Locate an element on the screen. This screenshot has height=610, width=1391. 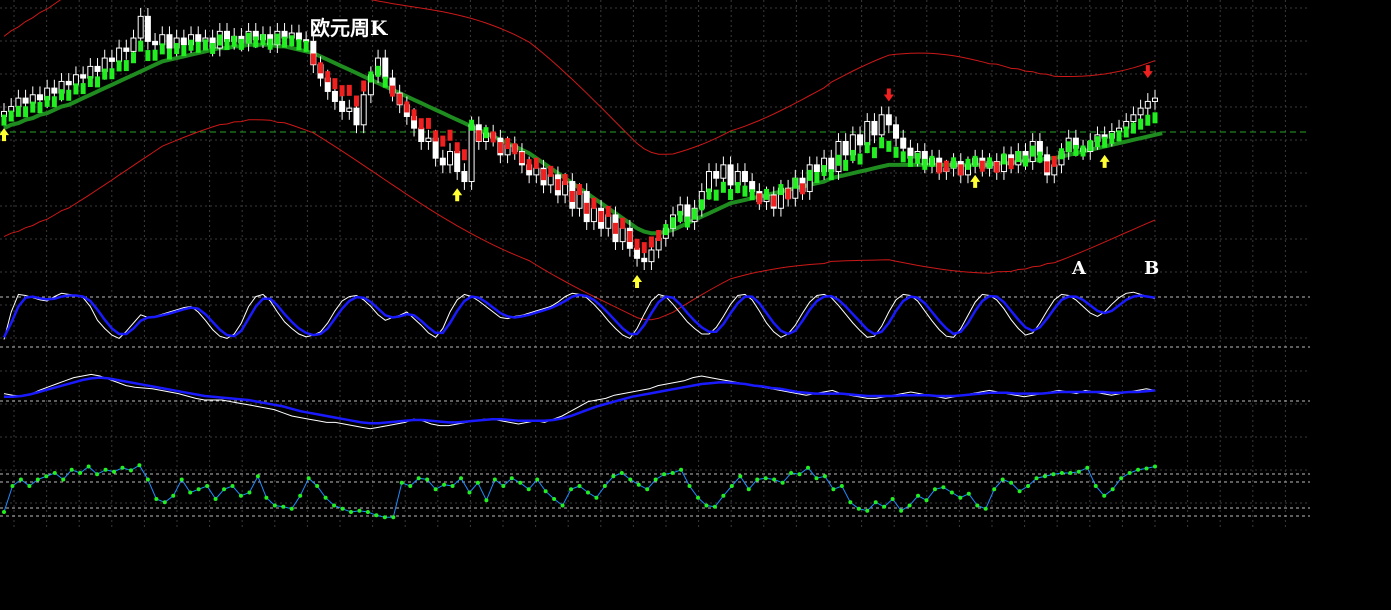
chart-title: 欧元周K is located at coordinates (349, 28).